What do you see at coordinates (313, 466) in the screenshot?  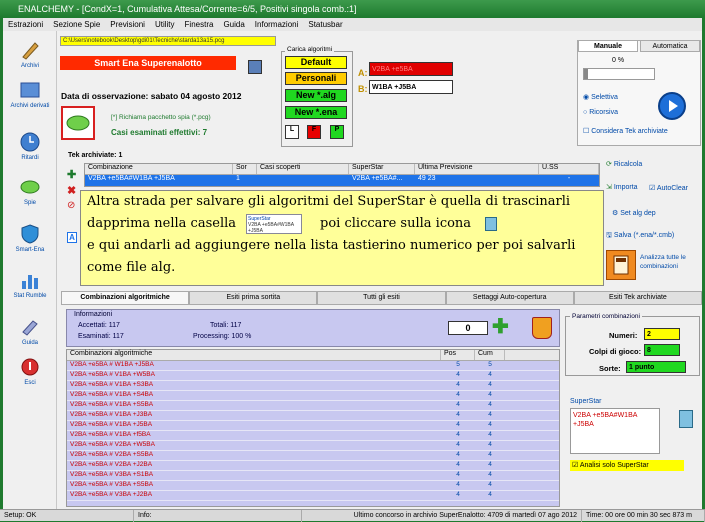 I see `table-row: V2BA +e5BA # V2BA +J2BA 4 4` at bounding box center [313, 466].